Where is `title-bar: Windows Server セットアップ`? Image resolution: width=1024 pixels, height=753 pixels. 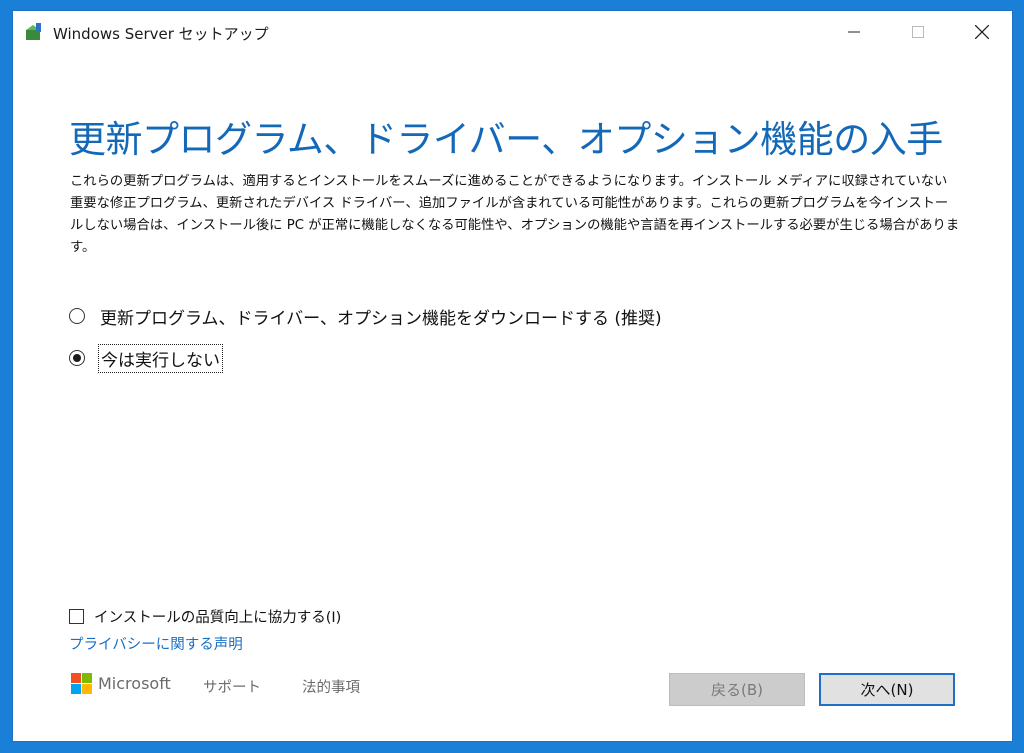 title-bar: Windows Server セットアップ is located at coordinates (512, 32).